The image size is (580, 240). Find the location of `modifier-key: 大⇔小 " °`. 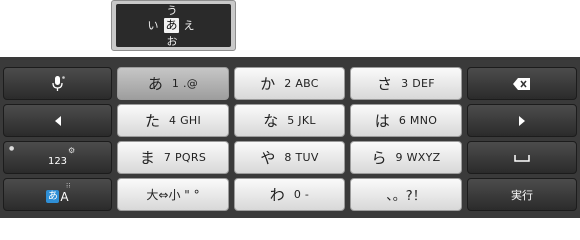

modifier-key: 大⇔小 " ° is located at coordinates (173, 194).